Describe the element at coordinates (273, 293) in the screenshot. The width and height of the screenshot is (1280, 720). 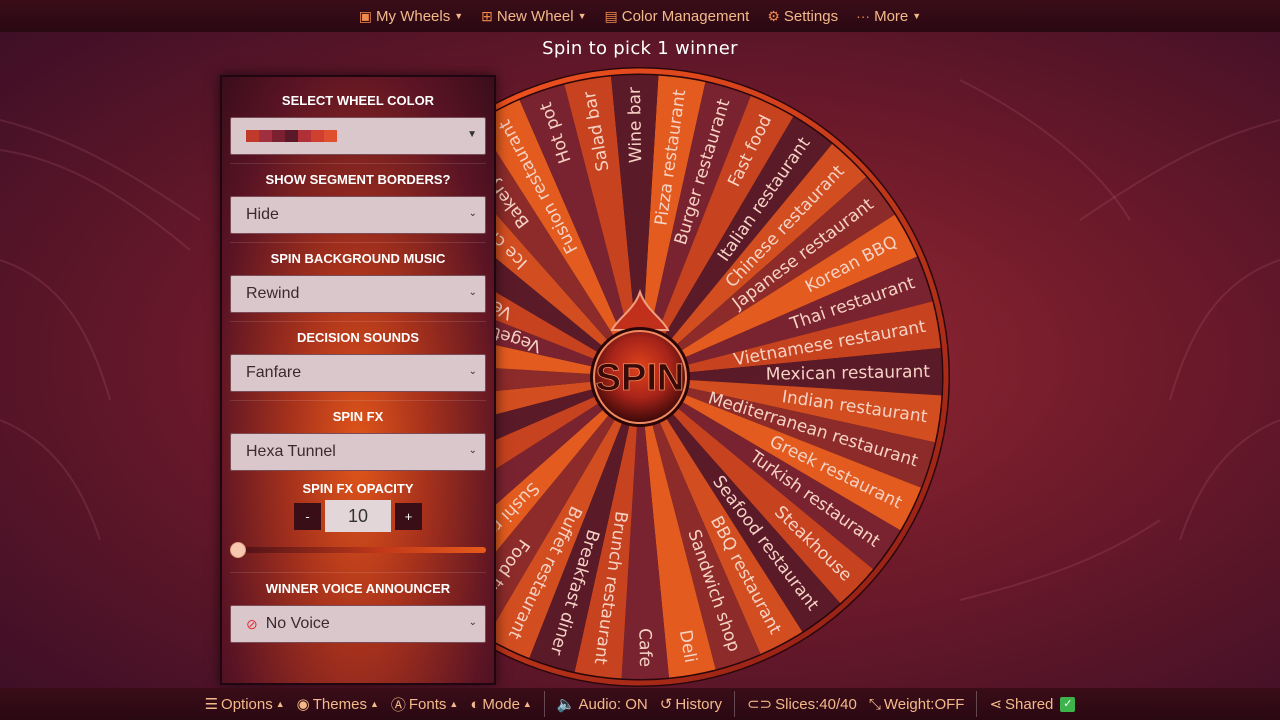
I see `music-value: Rewind` at that location.